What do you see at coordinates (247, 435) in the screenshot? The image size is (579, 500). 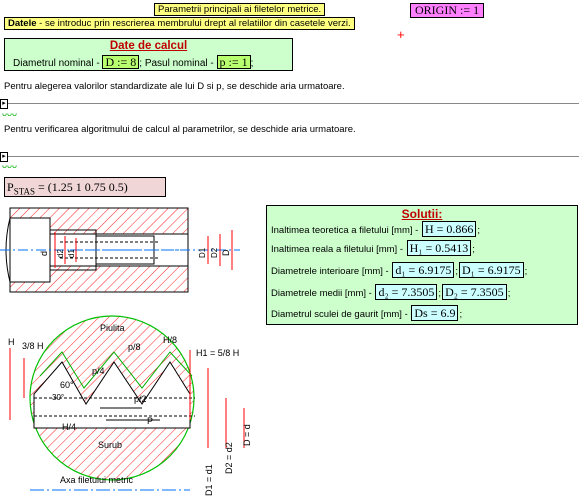 I see `label-D-d: D = d` at bounding box center [247, 435].